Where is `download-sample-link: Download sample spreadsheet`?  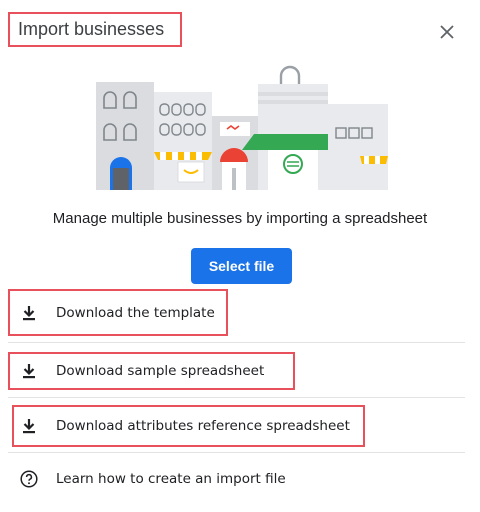
download-sample-link: Download sample spreadsheet is located at coordinates (236, 371).